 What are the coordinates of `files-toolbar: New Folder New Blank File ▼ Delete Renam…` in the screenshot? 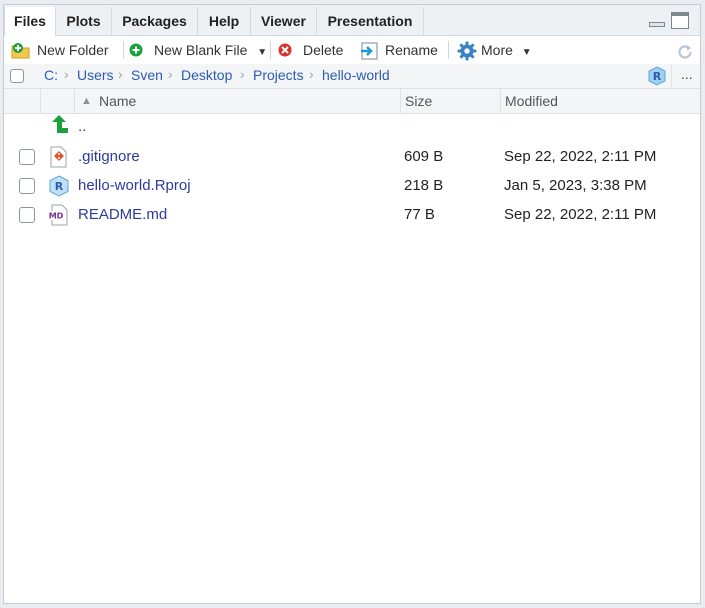 It's located at (352, 50).